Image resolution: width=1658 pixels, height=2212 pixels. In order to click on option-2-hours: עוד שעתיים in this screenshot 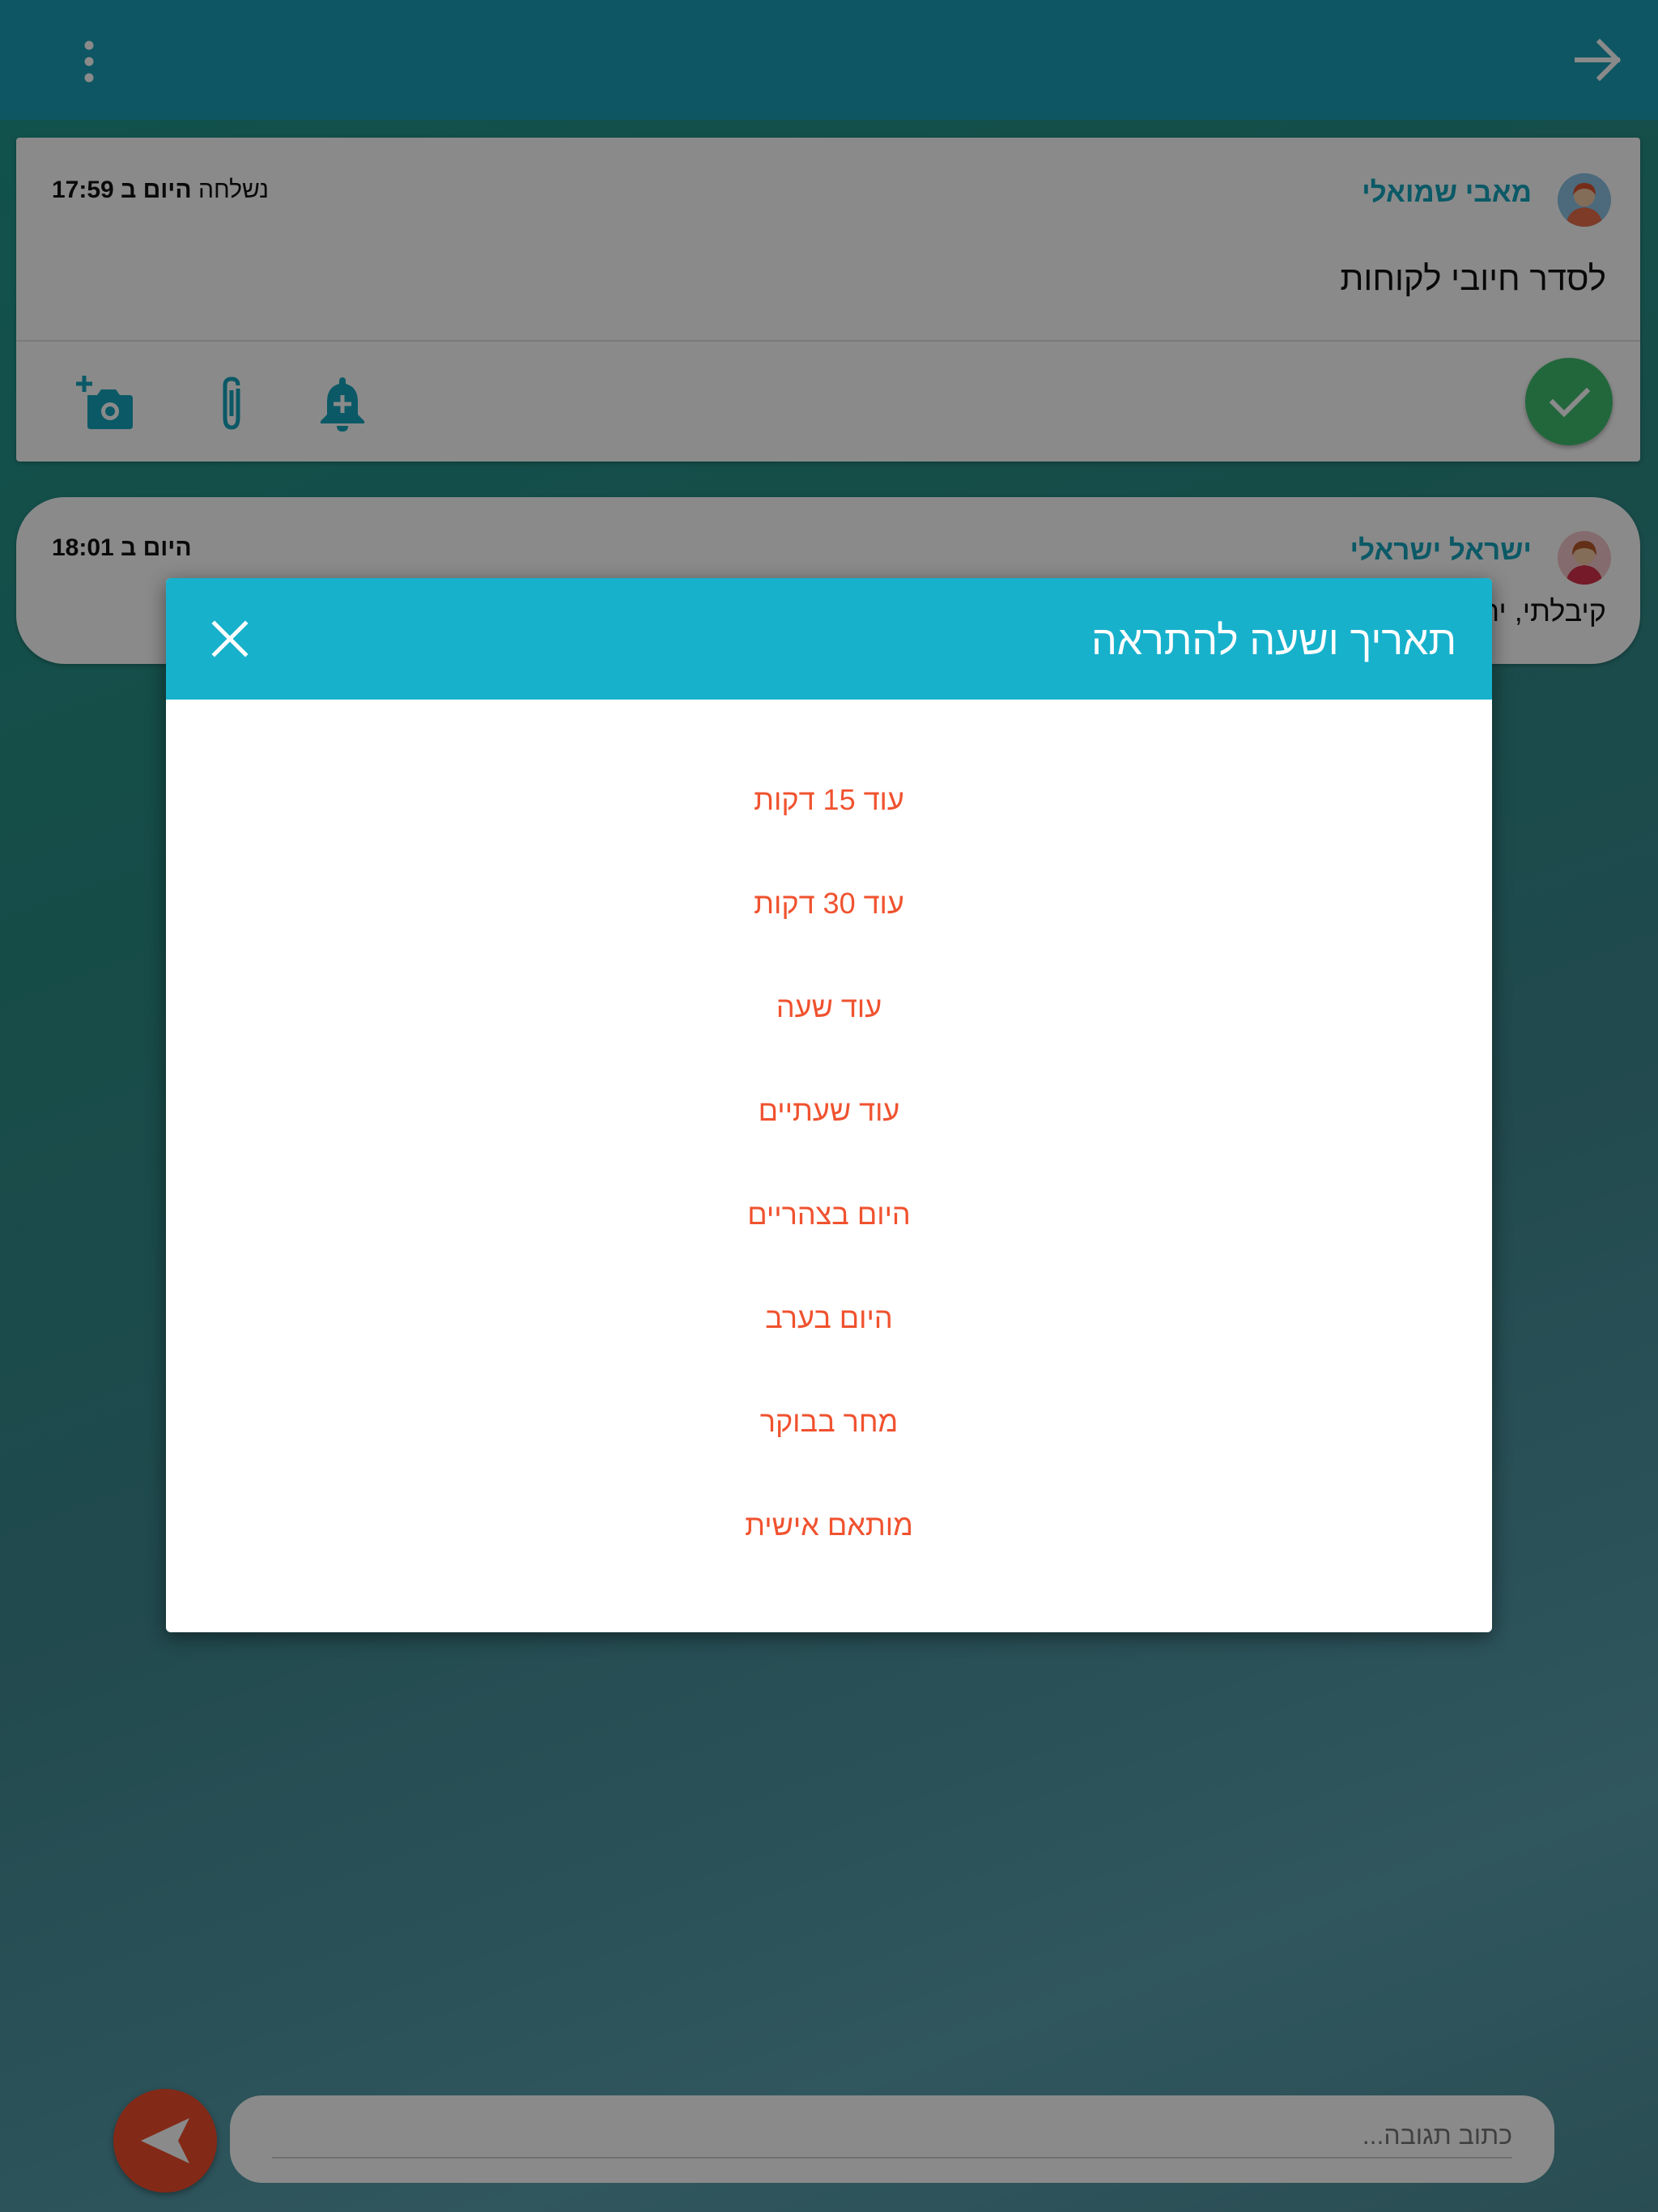, I will do `click(829, 1111)`.